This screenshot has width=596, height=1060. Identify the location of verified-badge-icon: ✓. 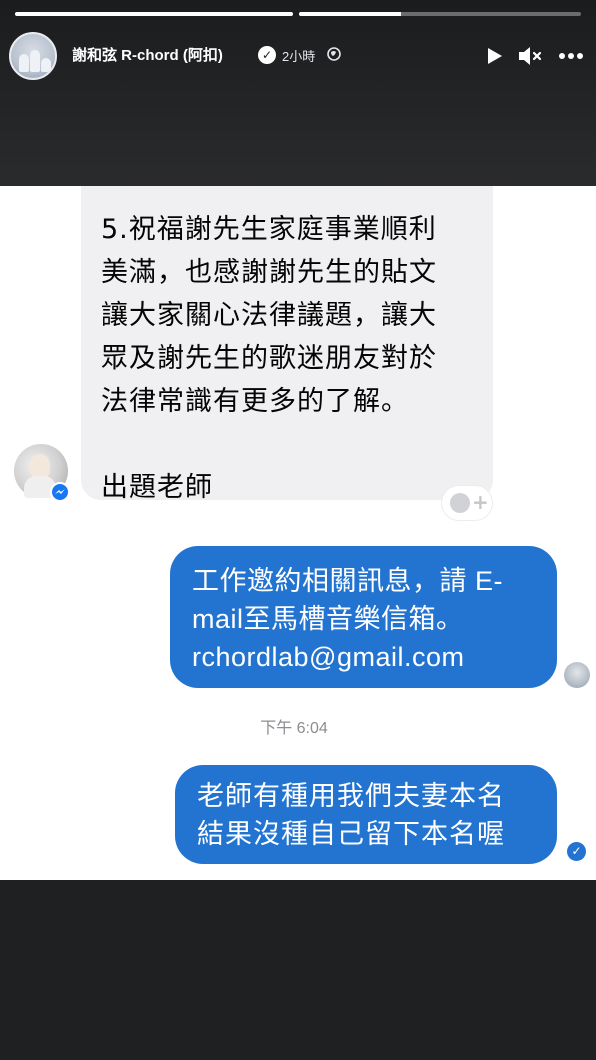
(267, 55).